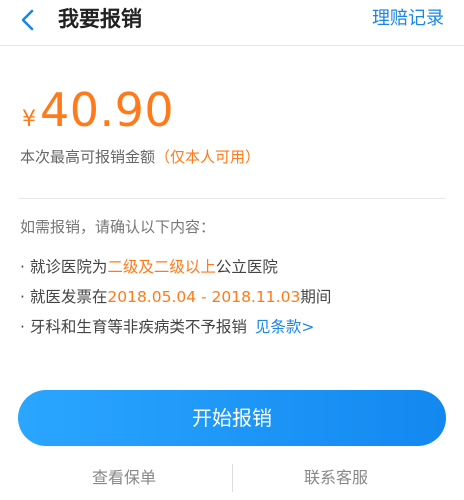 This screenshot has height=500, width=464. What do you see at coordinates (285, 327) in the screenshot?
I see `view-terms-link: 见条款>` at bounding box center [285, 327].